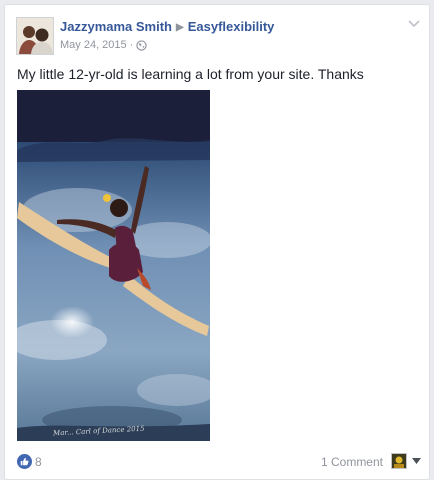 This screenshot has height=480, width=434. What do you see at coordinates (219, 461) in the screenshot?
I see `post-footer: 8 1 Comment` at bounding box center [219, 461].